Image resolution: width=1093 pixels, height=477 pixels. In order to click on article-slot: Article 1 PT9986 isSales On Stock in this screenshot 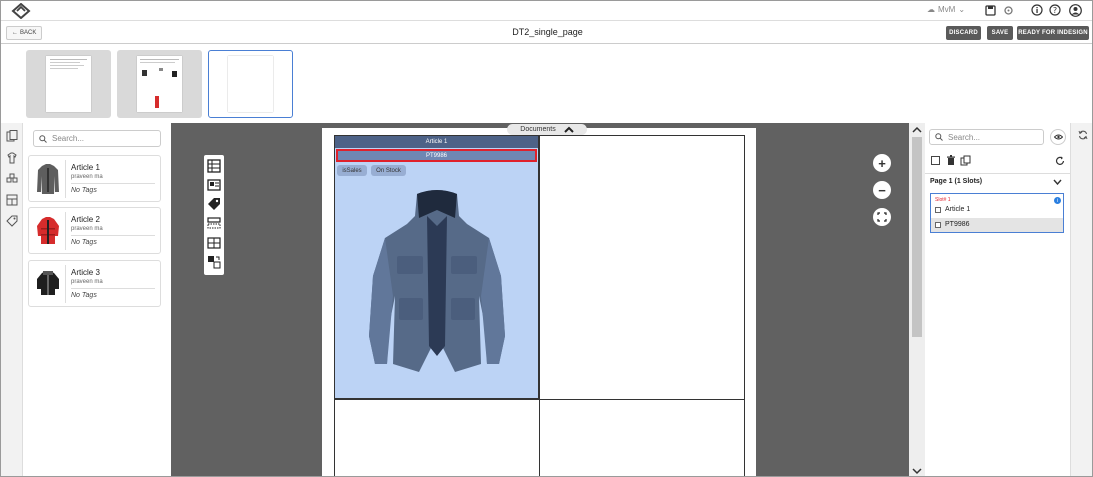, I will do `click(436, 267)`.